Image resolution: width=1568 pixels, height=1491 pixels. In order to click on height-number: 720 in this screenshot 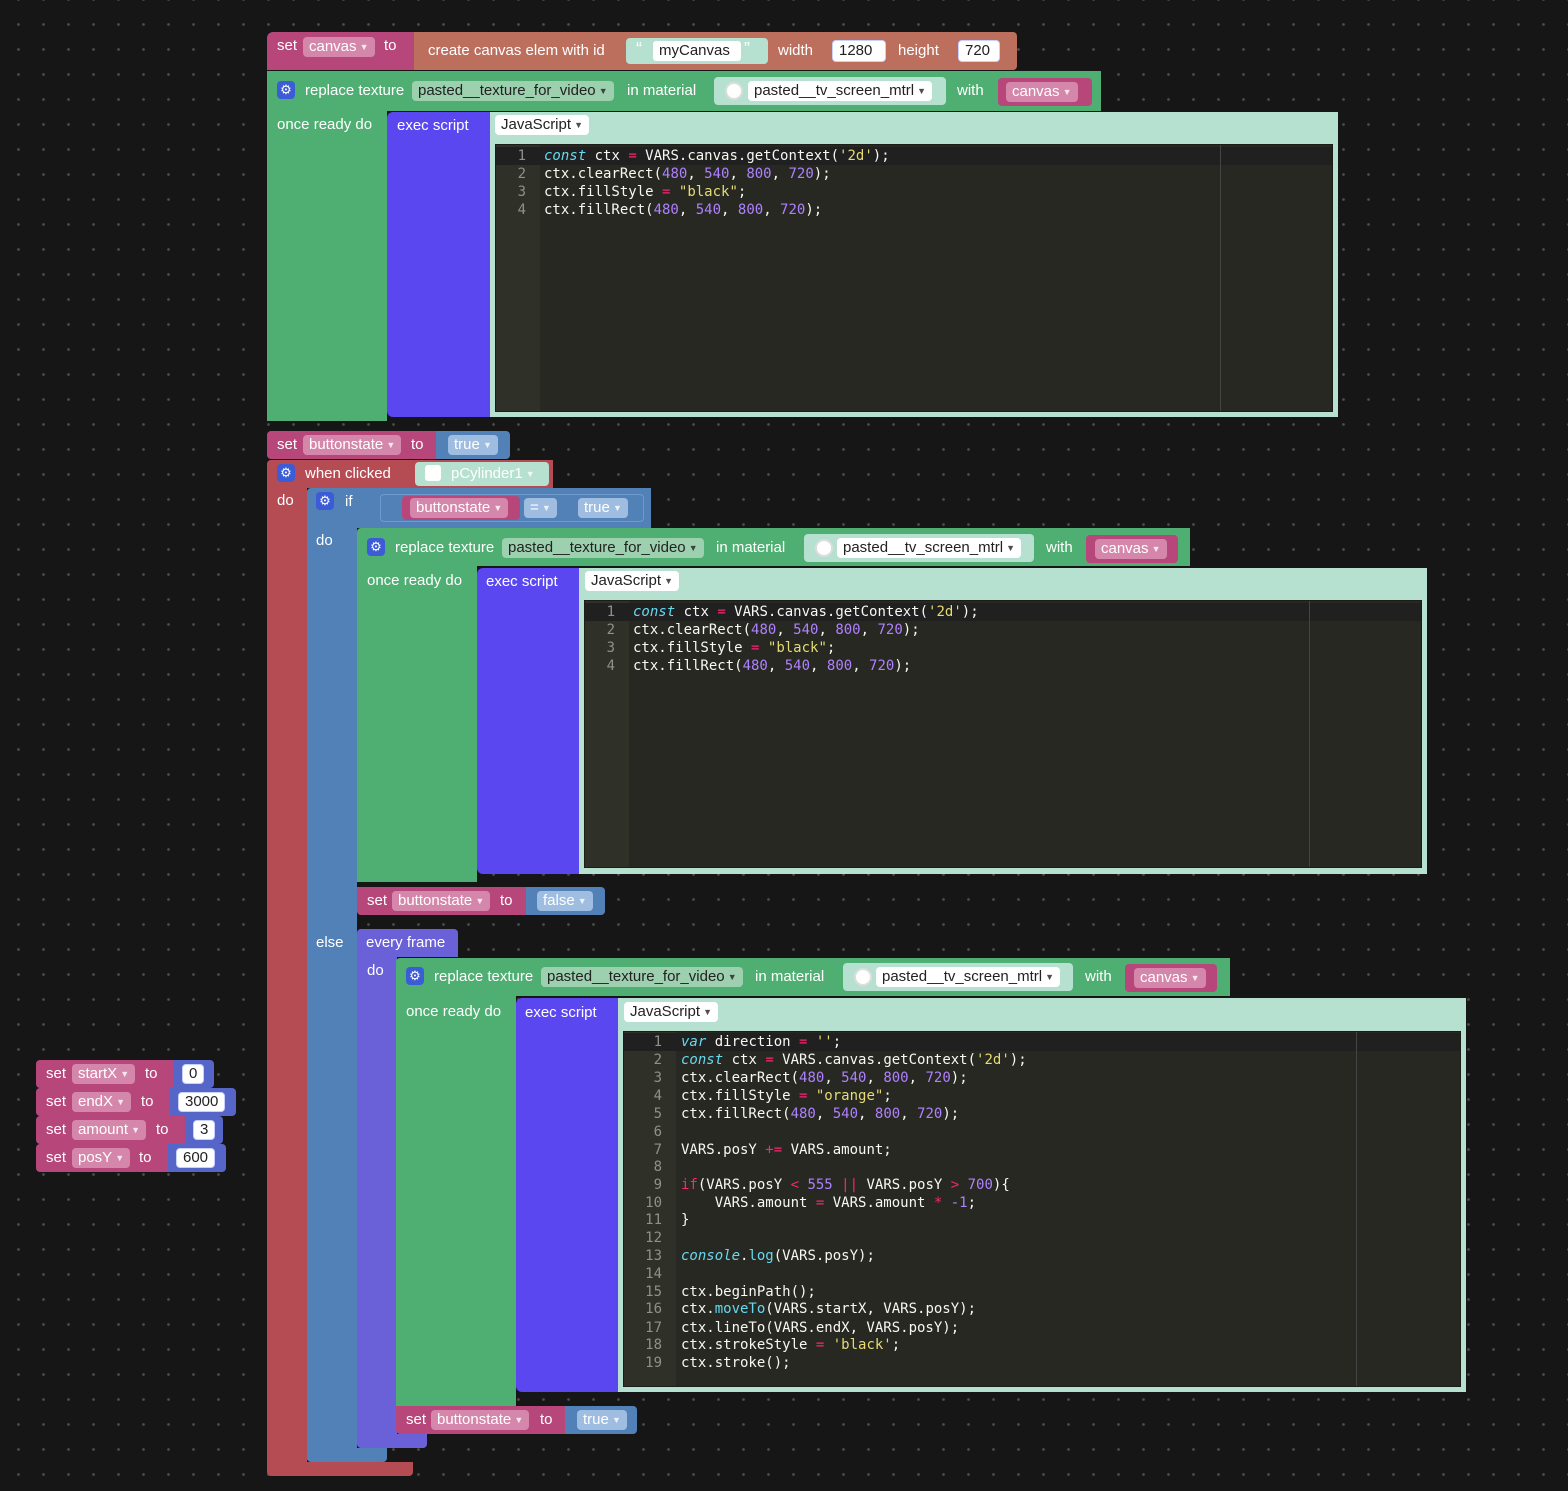, I will do `click(979, 51)`.